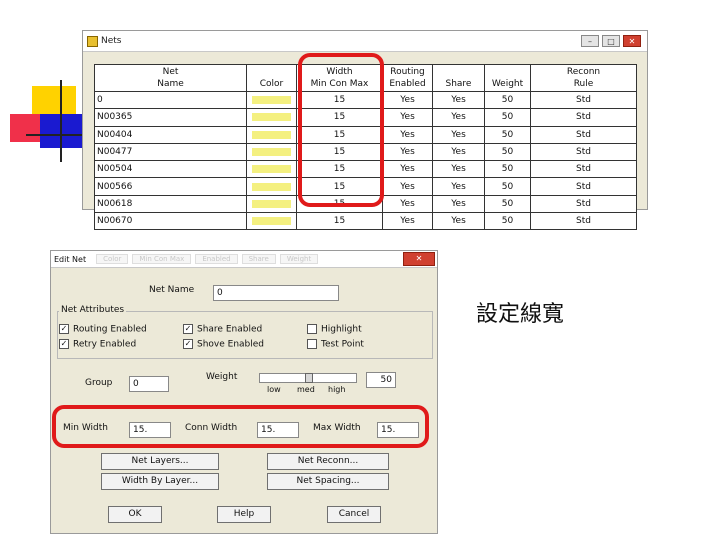 Image resolution: width=720 pixels, height=540 pixels. Describe the element at coordinates (381, 380) in the screenshot. I see `weight-input: 50` at that location.